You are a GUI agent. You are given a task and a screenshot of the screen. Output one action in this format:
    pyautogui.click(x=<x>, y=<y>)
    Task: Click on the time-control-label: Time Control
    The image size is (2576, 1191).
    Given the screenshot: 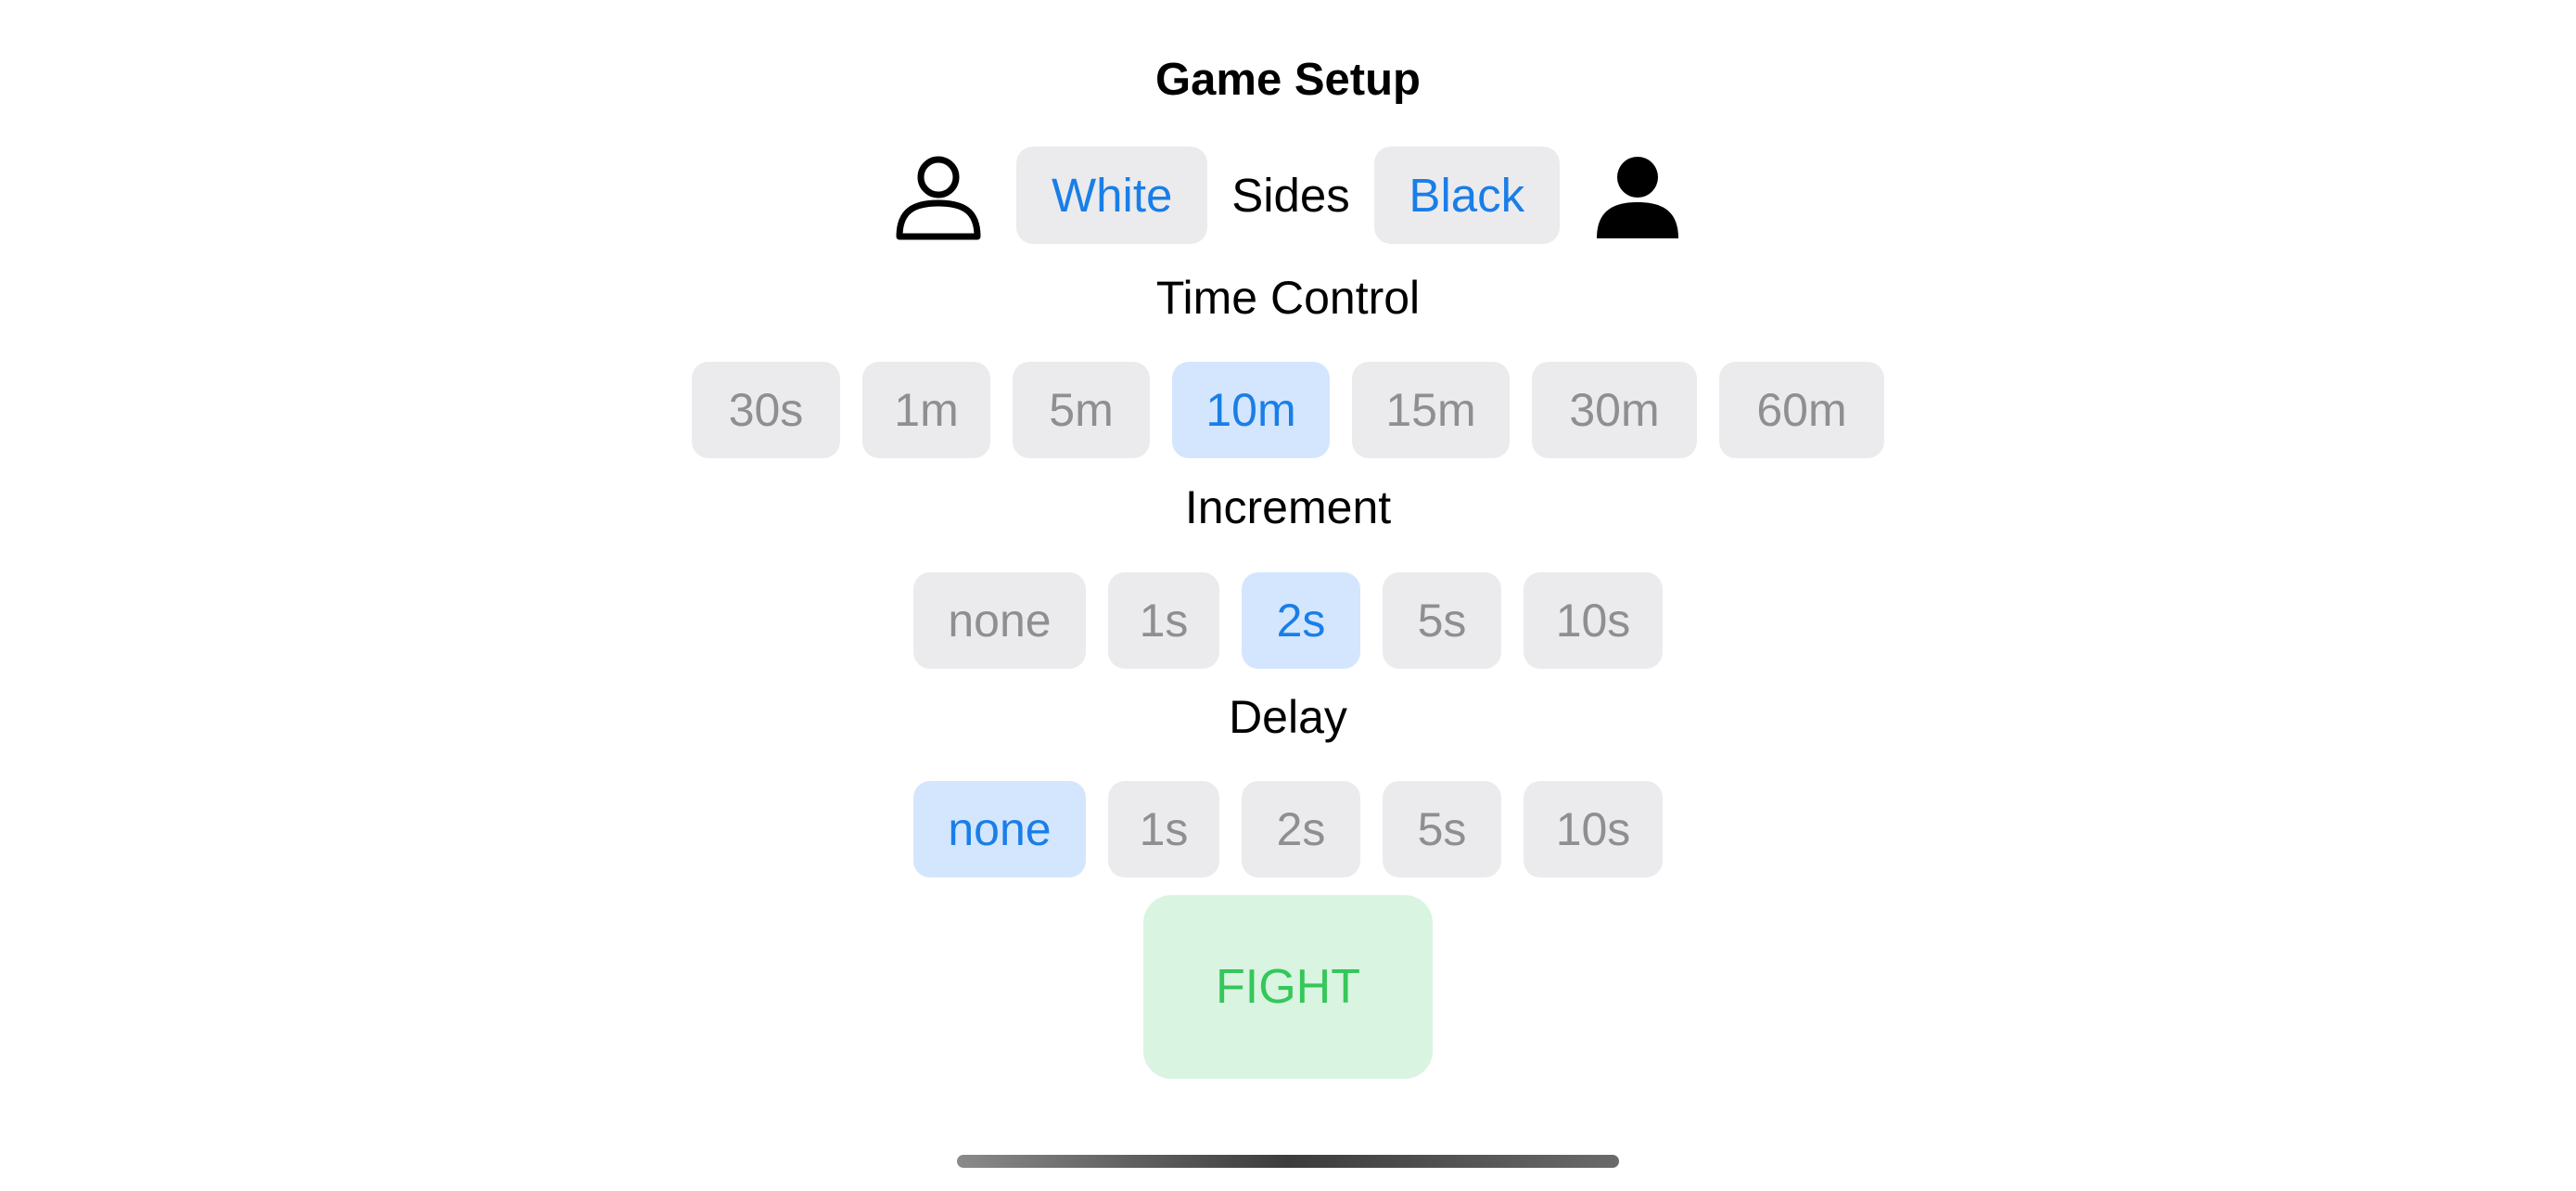 What is the action you would take?
    pyautogui.click(x=1288, y=298)
    